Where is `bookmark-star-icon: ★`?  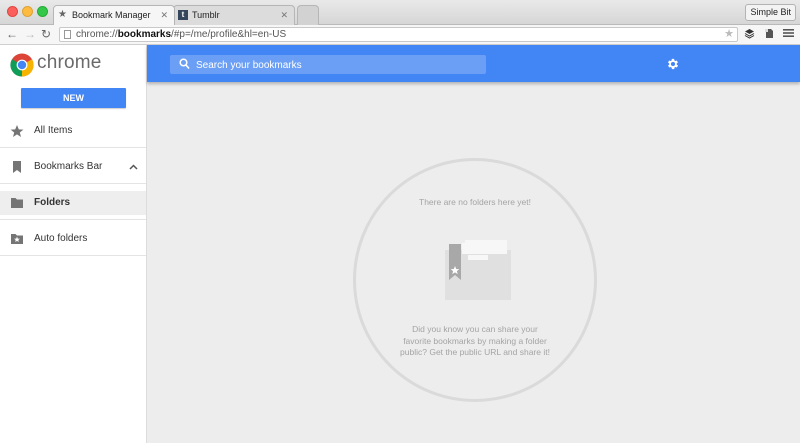 bookmark-star-icon: ★ is located at coordinates (729, 34).